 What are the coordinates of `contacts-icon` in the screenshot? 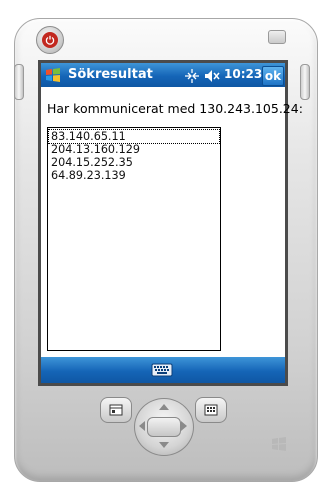 It's located at (211, 410).